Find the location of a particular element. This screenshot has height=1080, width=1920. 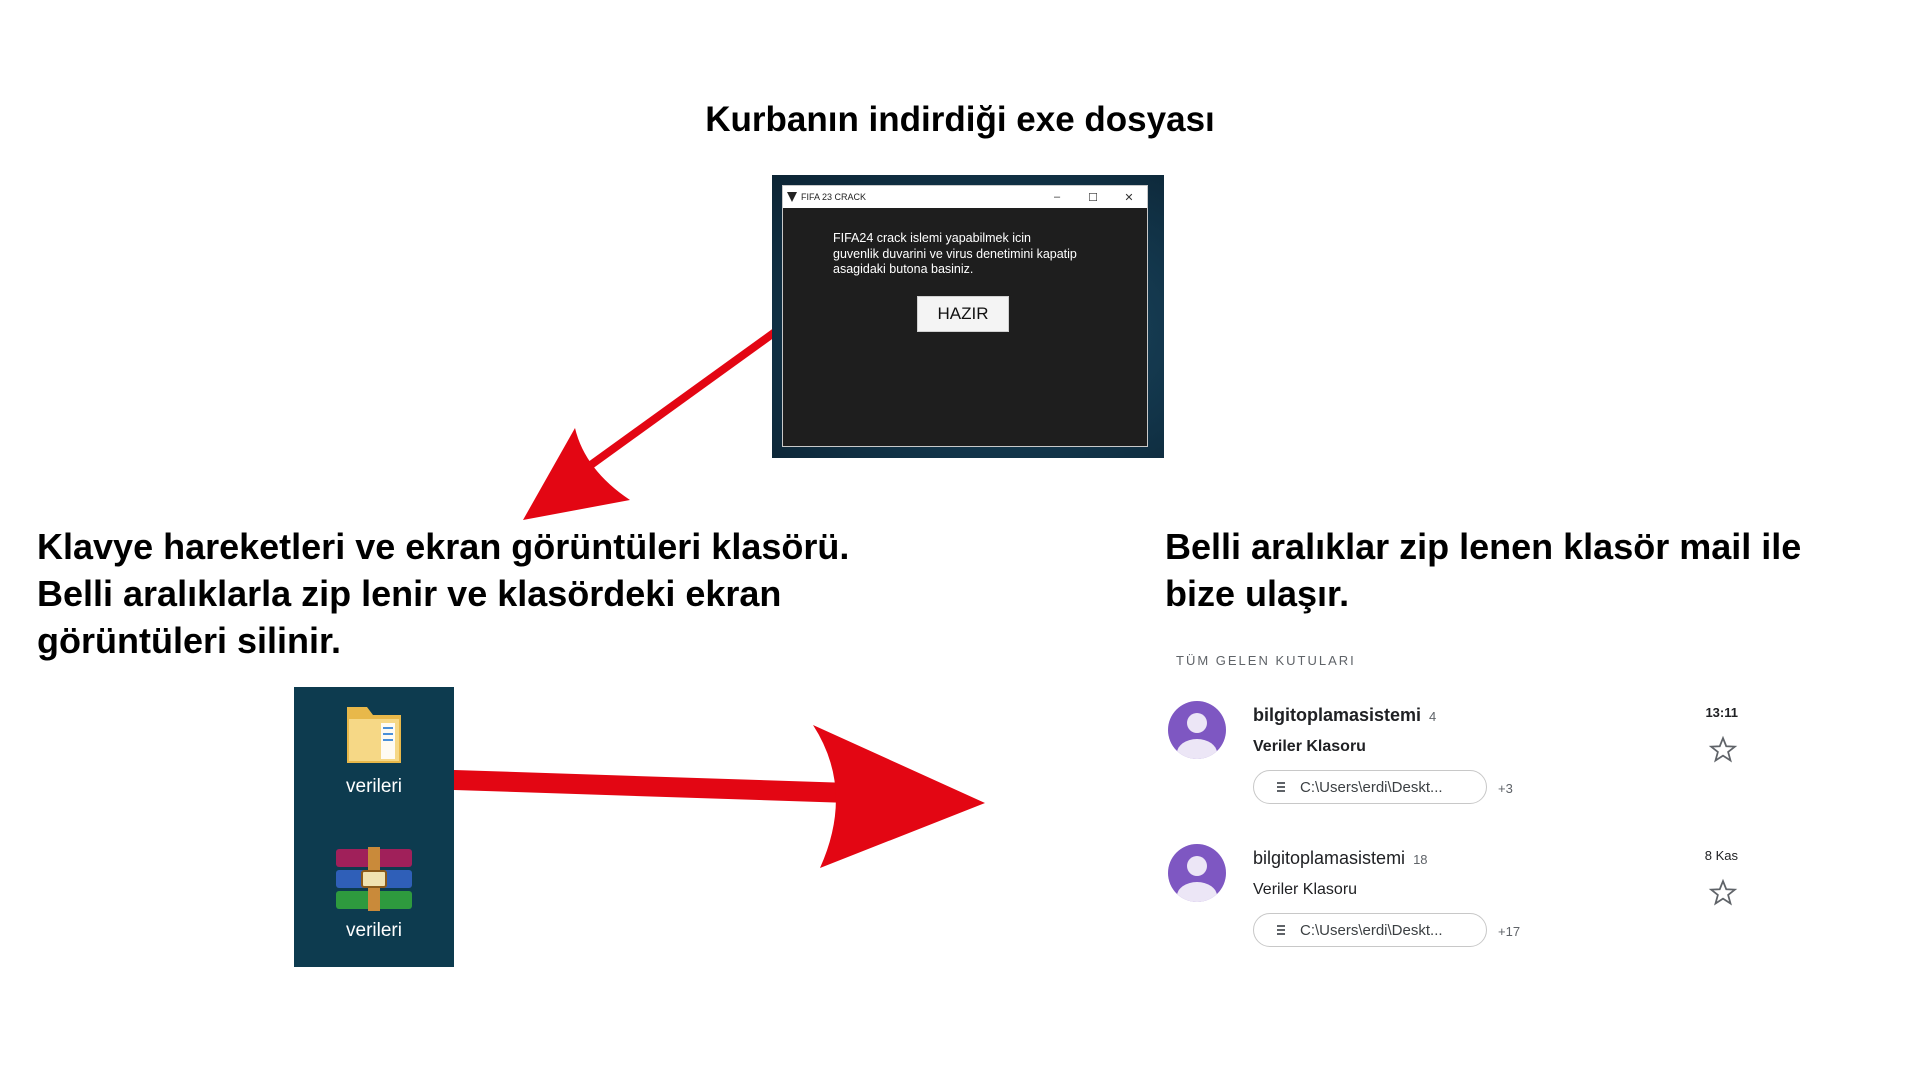

desktop-archive-item: verileri is located at coordinates (374, 894).